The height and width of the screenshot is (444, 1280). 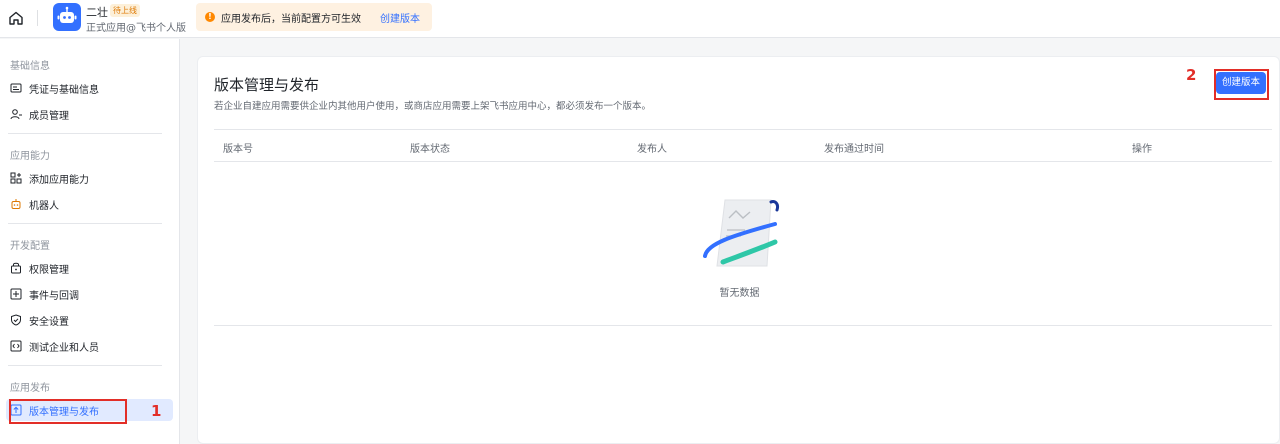 What do you see at coordinates (267, 85) in the screenshot?
I see `page-title: 版本管理与发布` at bounding box center [267, 85].